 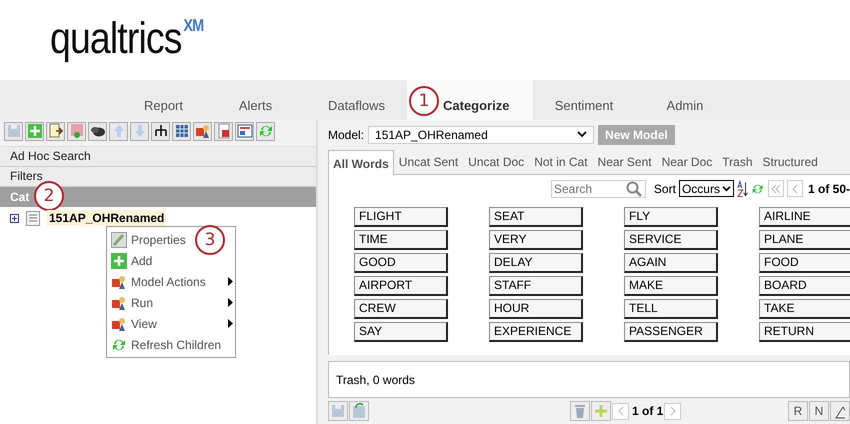 I want to click on grid-icon, so click(x=181, y=131).